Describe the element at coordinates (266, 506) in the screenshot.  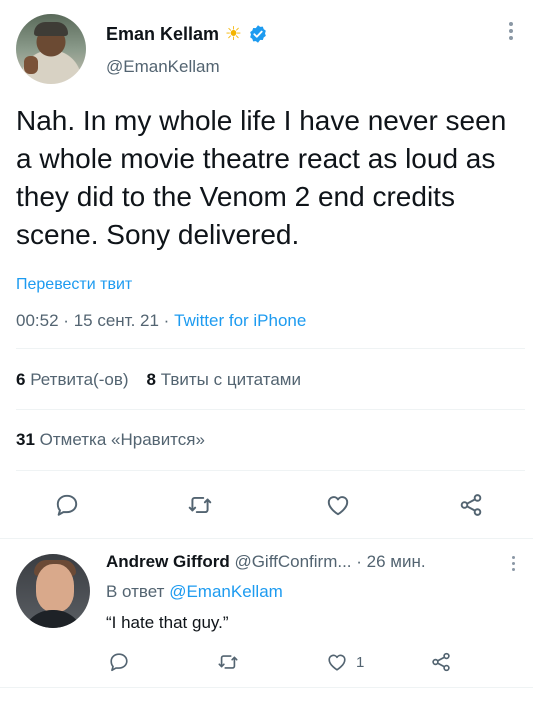
I see `tweet-action-bar` at that location.